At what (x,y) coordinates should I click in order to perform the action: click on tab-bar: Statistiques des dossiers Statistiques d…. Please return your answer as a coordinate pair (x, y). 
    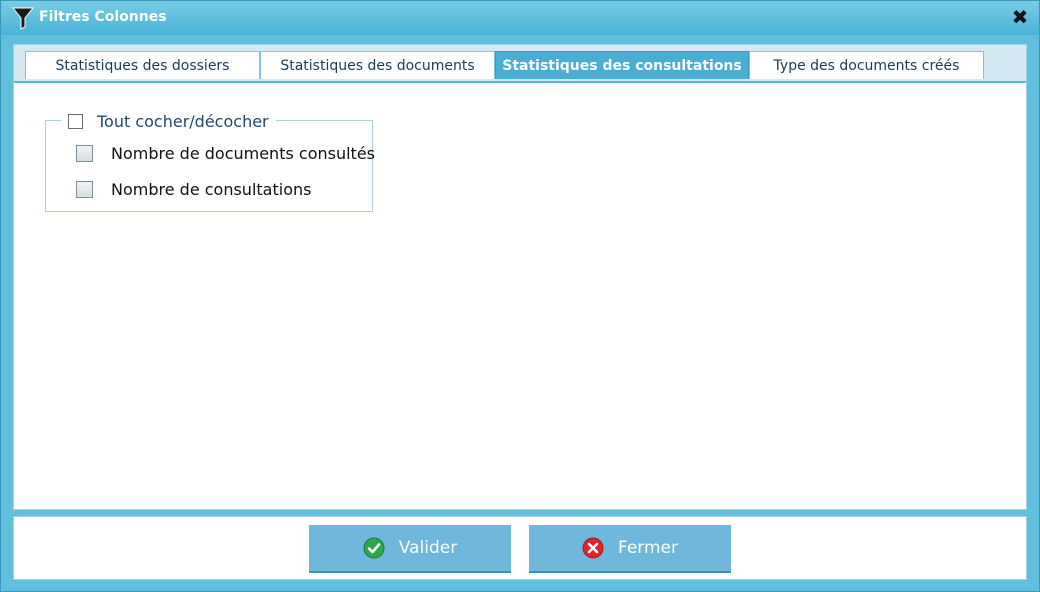
    Looking at the image, I should click on (520, 64).